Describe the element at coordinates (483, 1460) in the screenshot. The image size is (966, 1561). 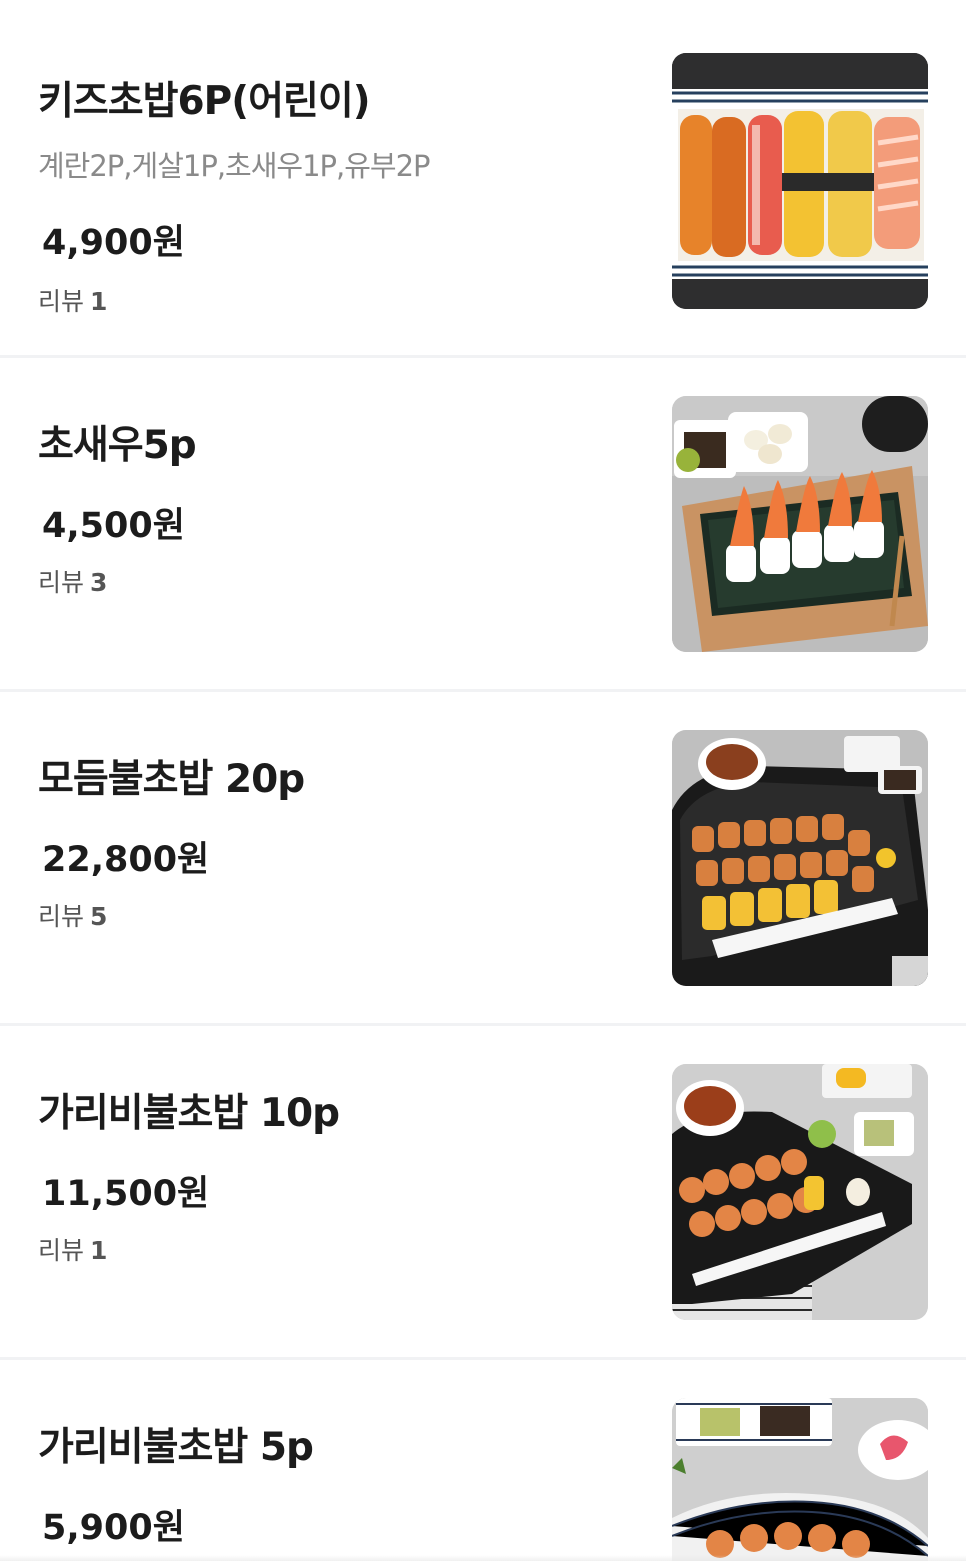
I see `menu-item-scallop-seared-sushi-5: 가리비불초밥 5p 5,900원` at that location.